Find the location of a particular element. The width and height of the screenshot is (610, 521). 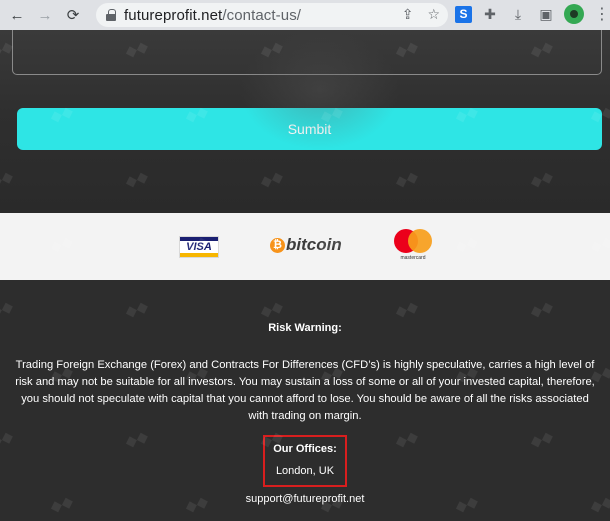

visa-logo: VISA is located at coordinates (199, 247).